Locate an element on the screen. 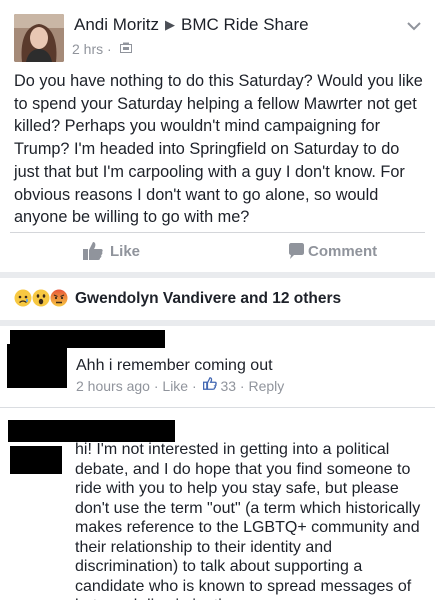 Image resolution: width=435 pixels, height=600 pixels. sad-icon is located at coordinates (23, 298).